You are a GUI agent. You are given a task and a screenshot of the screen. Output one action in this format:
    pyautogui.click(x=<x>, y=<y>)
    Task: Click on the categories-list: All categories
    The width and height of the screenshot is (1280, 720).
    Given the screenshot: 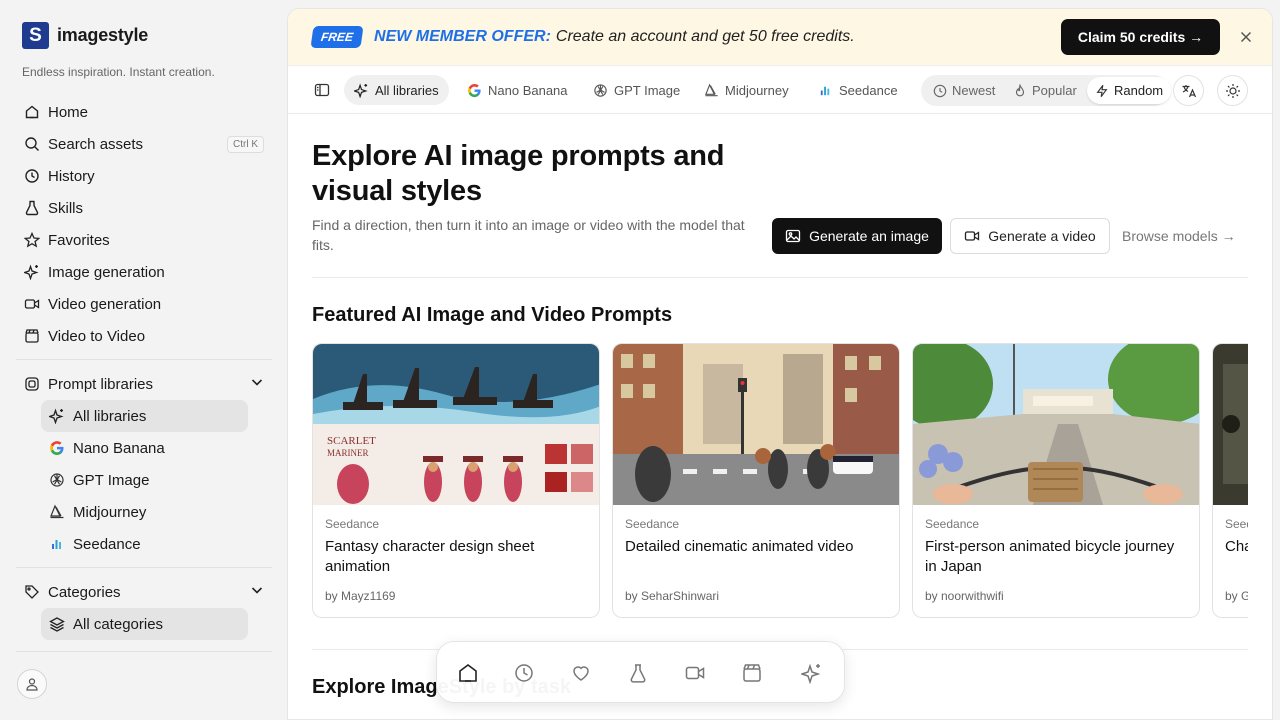 What is the action you would take?
    pyautogui.click(x=144, y=624)
    